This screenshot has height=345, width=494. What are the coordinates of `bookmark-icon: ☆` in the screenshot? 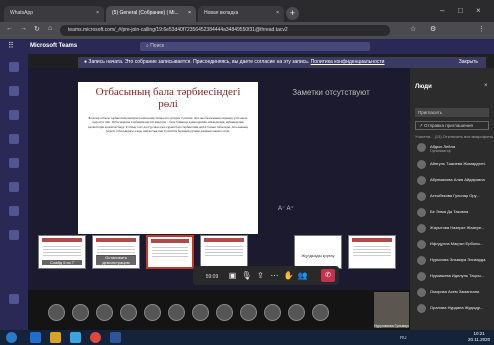 It's located at (413, 29).